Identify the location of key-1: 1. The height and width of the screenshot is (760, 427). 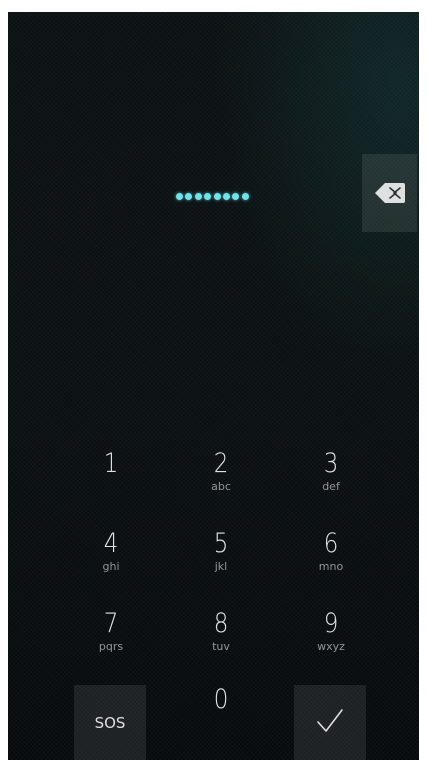
(111, 485).